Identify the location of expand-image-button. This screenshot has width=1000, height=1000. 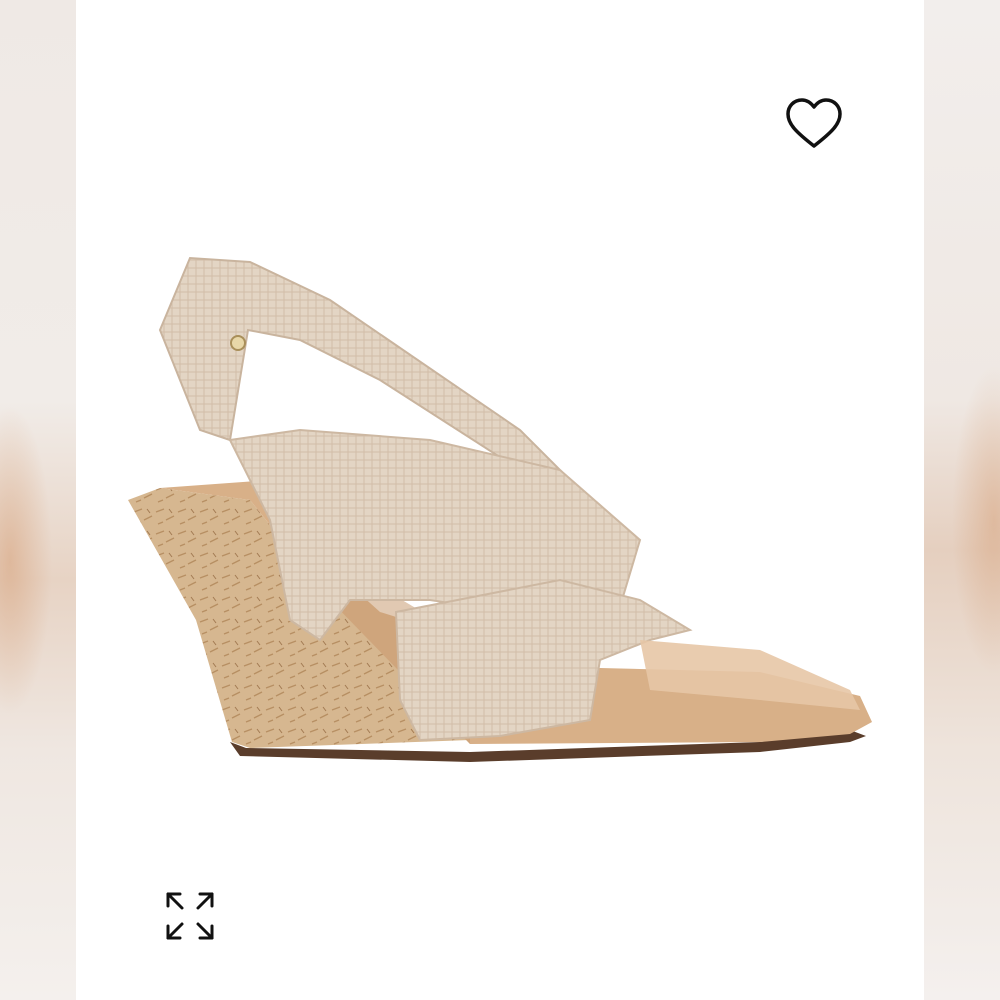
(190, 916).